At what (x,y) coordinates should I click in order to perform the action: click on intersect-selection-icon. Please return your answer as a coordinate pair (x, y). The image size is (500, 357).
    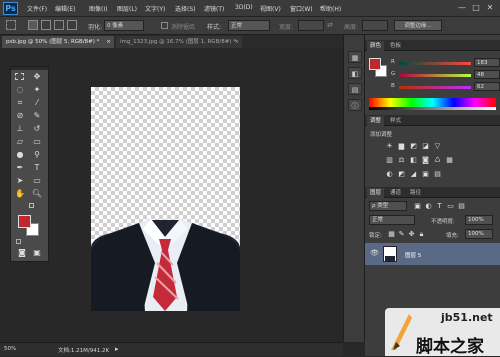
    Looking at the image, I should click on (72, 25).